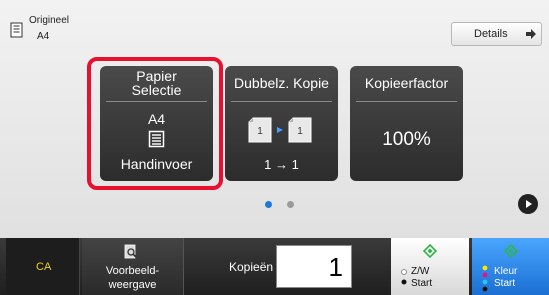 The height and width of the screenshot is (295, 549). I want to click on start-color-label: Kleur, so click(506, 271).